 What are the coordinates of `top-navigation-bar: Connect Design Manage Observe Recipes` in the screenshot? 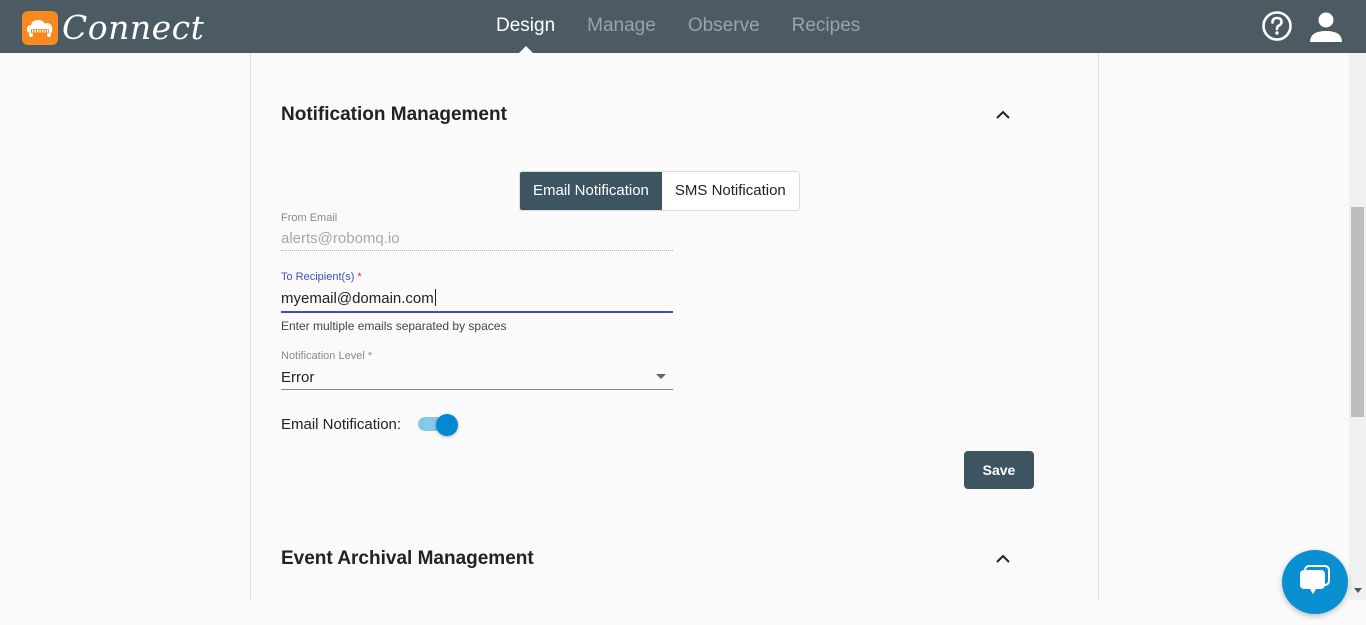 It's located at (683, 26).